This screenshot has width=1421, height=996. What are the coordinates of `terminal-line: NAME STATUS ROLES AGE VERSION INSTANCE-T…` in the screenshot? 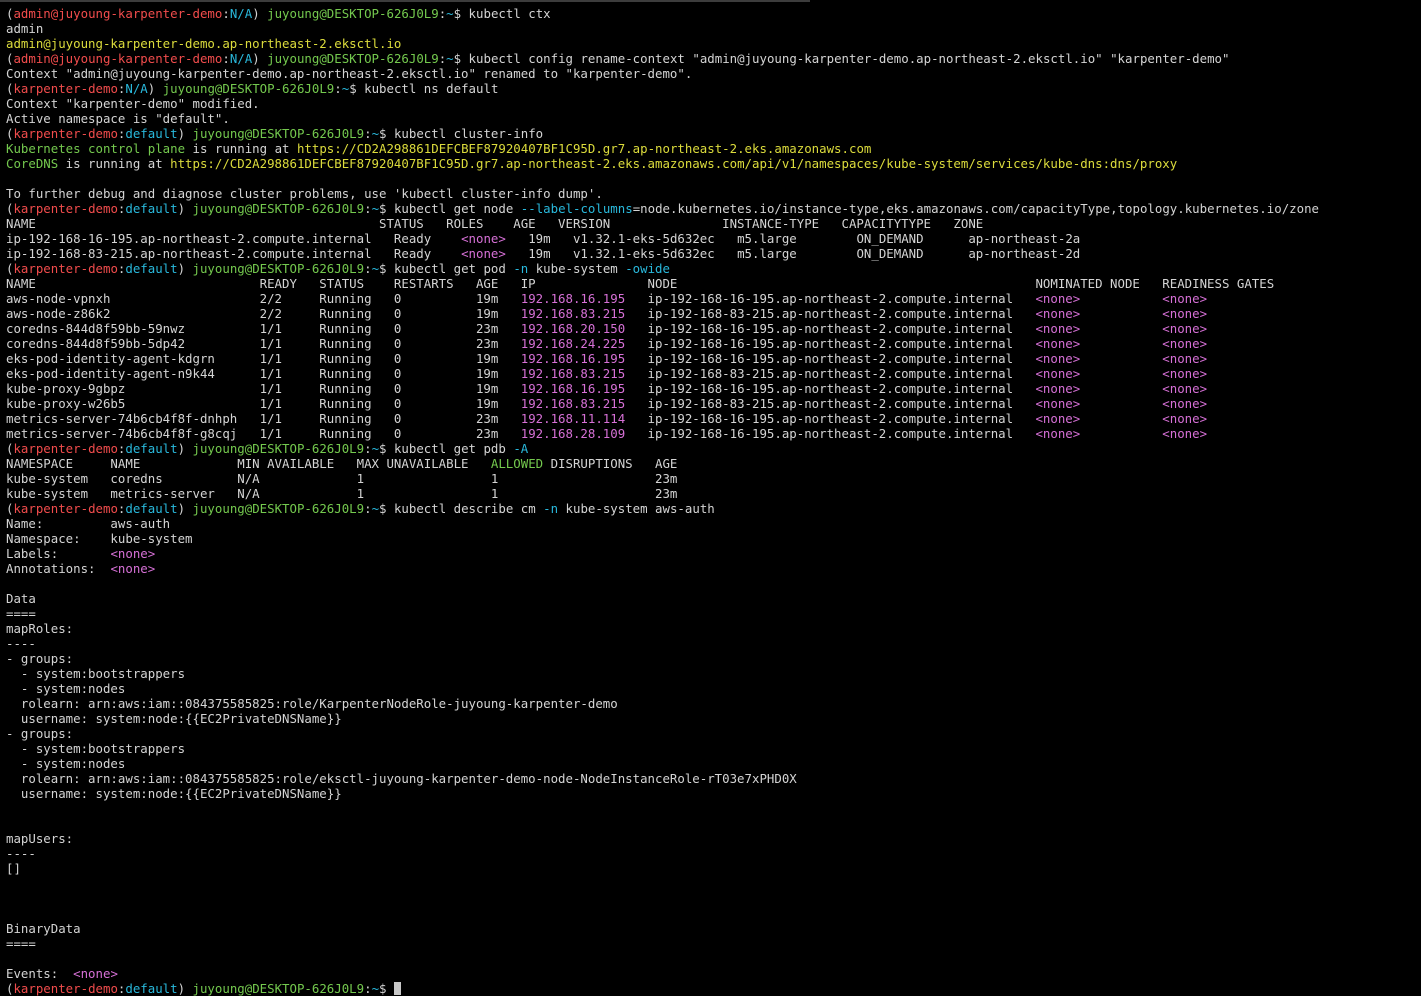 It's located at (713, 223).